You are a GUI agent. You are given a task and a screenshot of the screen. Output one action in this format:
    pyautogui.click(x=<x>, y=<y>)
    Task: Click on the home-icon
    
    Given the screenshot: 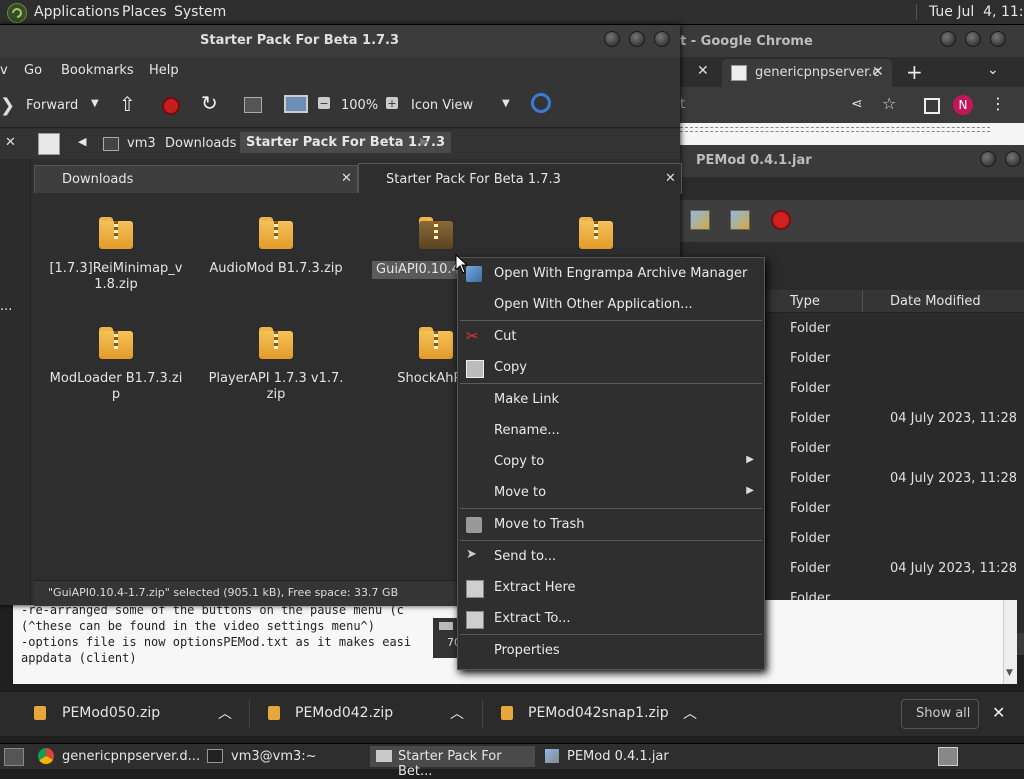 What is the action you would take?
    pyautogui.click(x=253, y=105)
    